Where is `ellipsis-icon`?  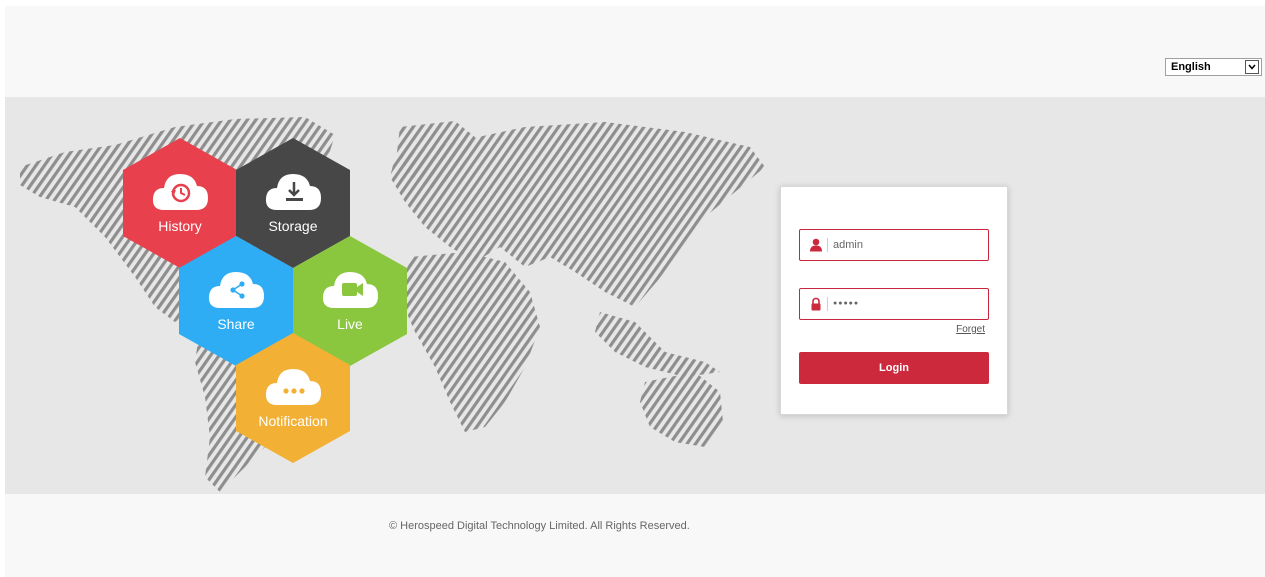 ellipsis-icon is located at coordinates (293, 387).